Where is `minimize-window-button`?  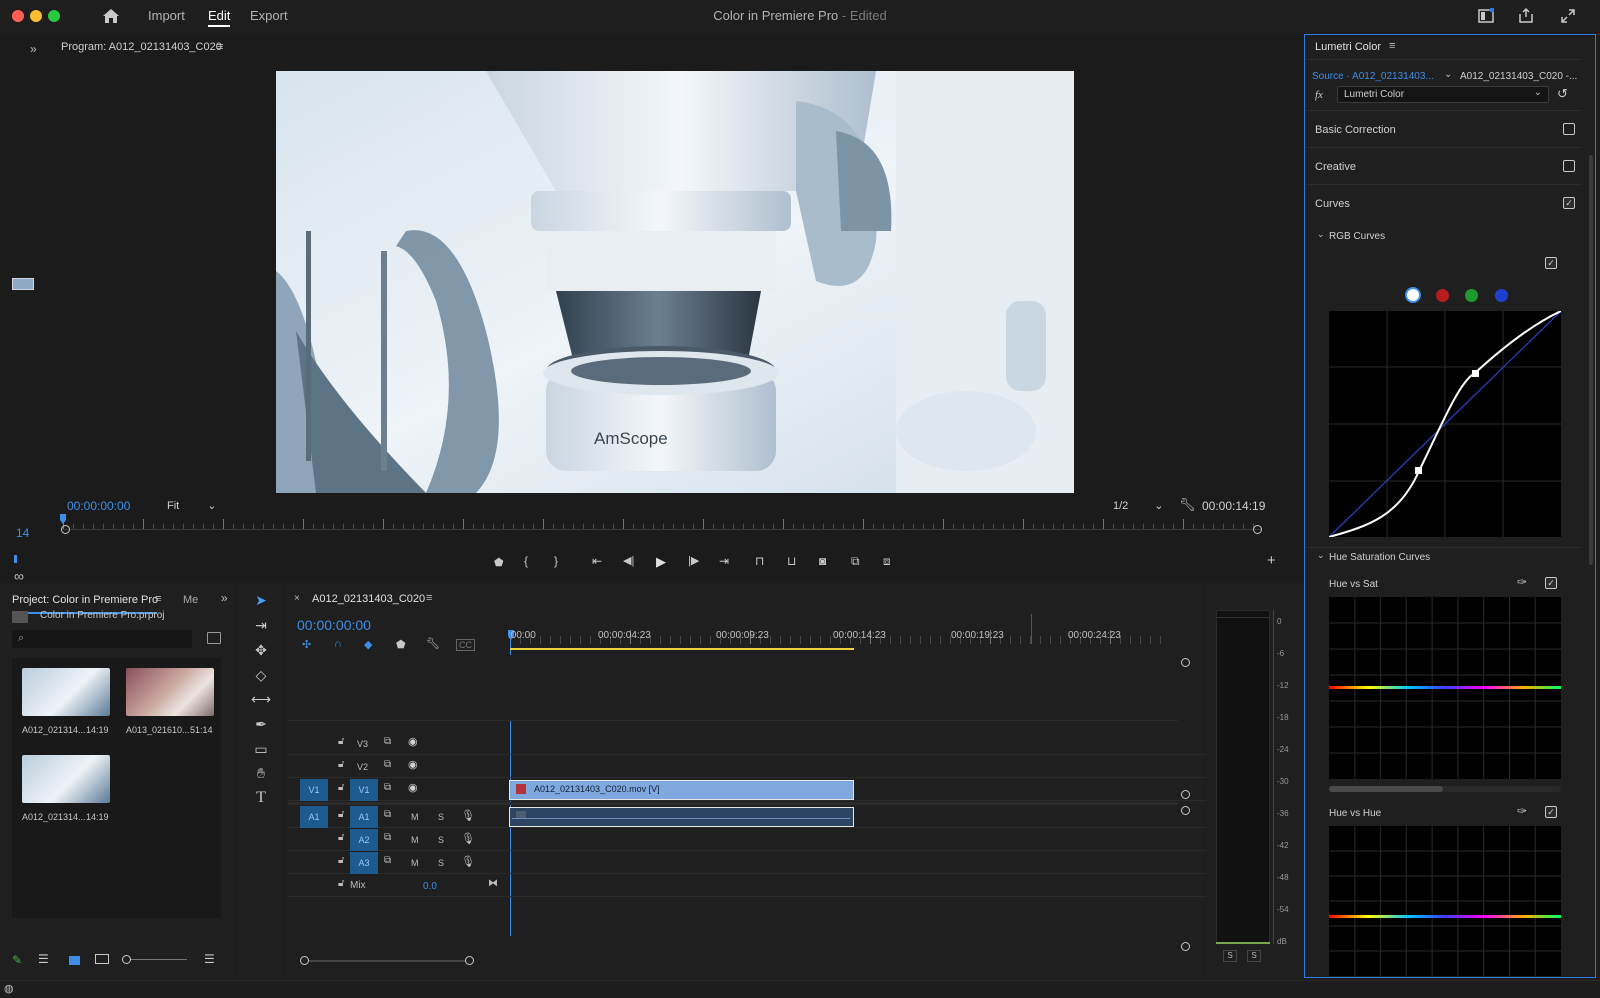 minimize-window-button is located at coordinates (36, 16).